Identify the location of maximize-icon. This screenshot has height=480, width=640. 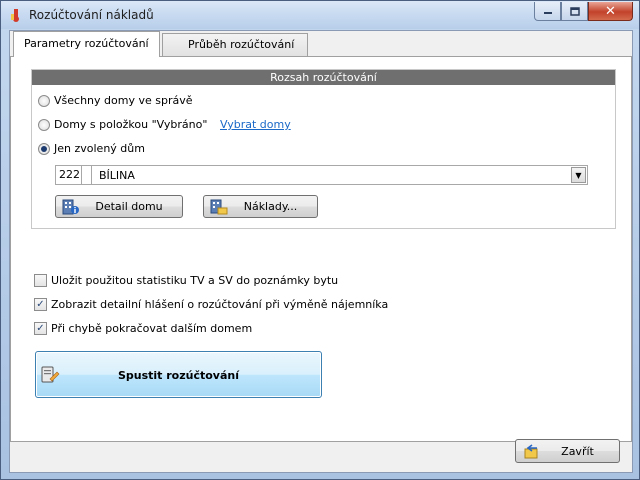
(574, 11).